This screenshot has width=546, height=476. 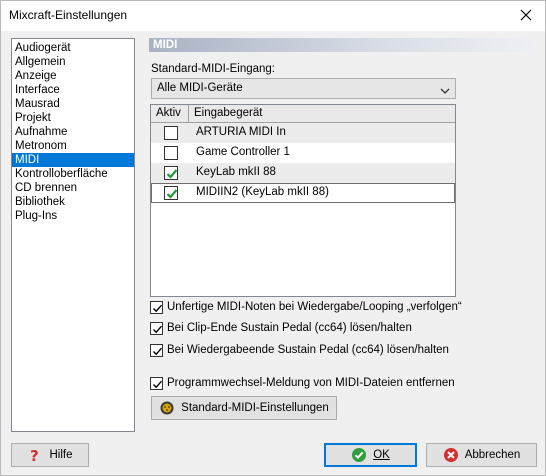 I want to click on window-title: Mixcraft-Einstellungen, so click(x=68, y=15).